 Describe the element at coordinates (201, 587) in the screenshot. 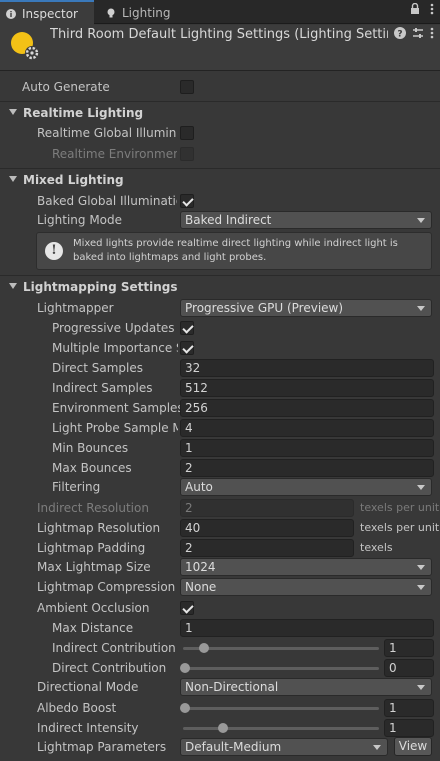

I see `lightmap-compression-value: None` at that location.